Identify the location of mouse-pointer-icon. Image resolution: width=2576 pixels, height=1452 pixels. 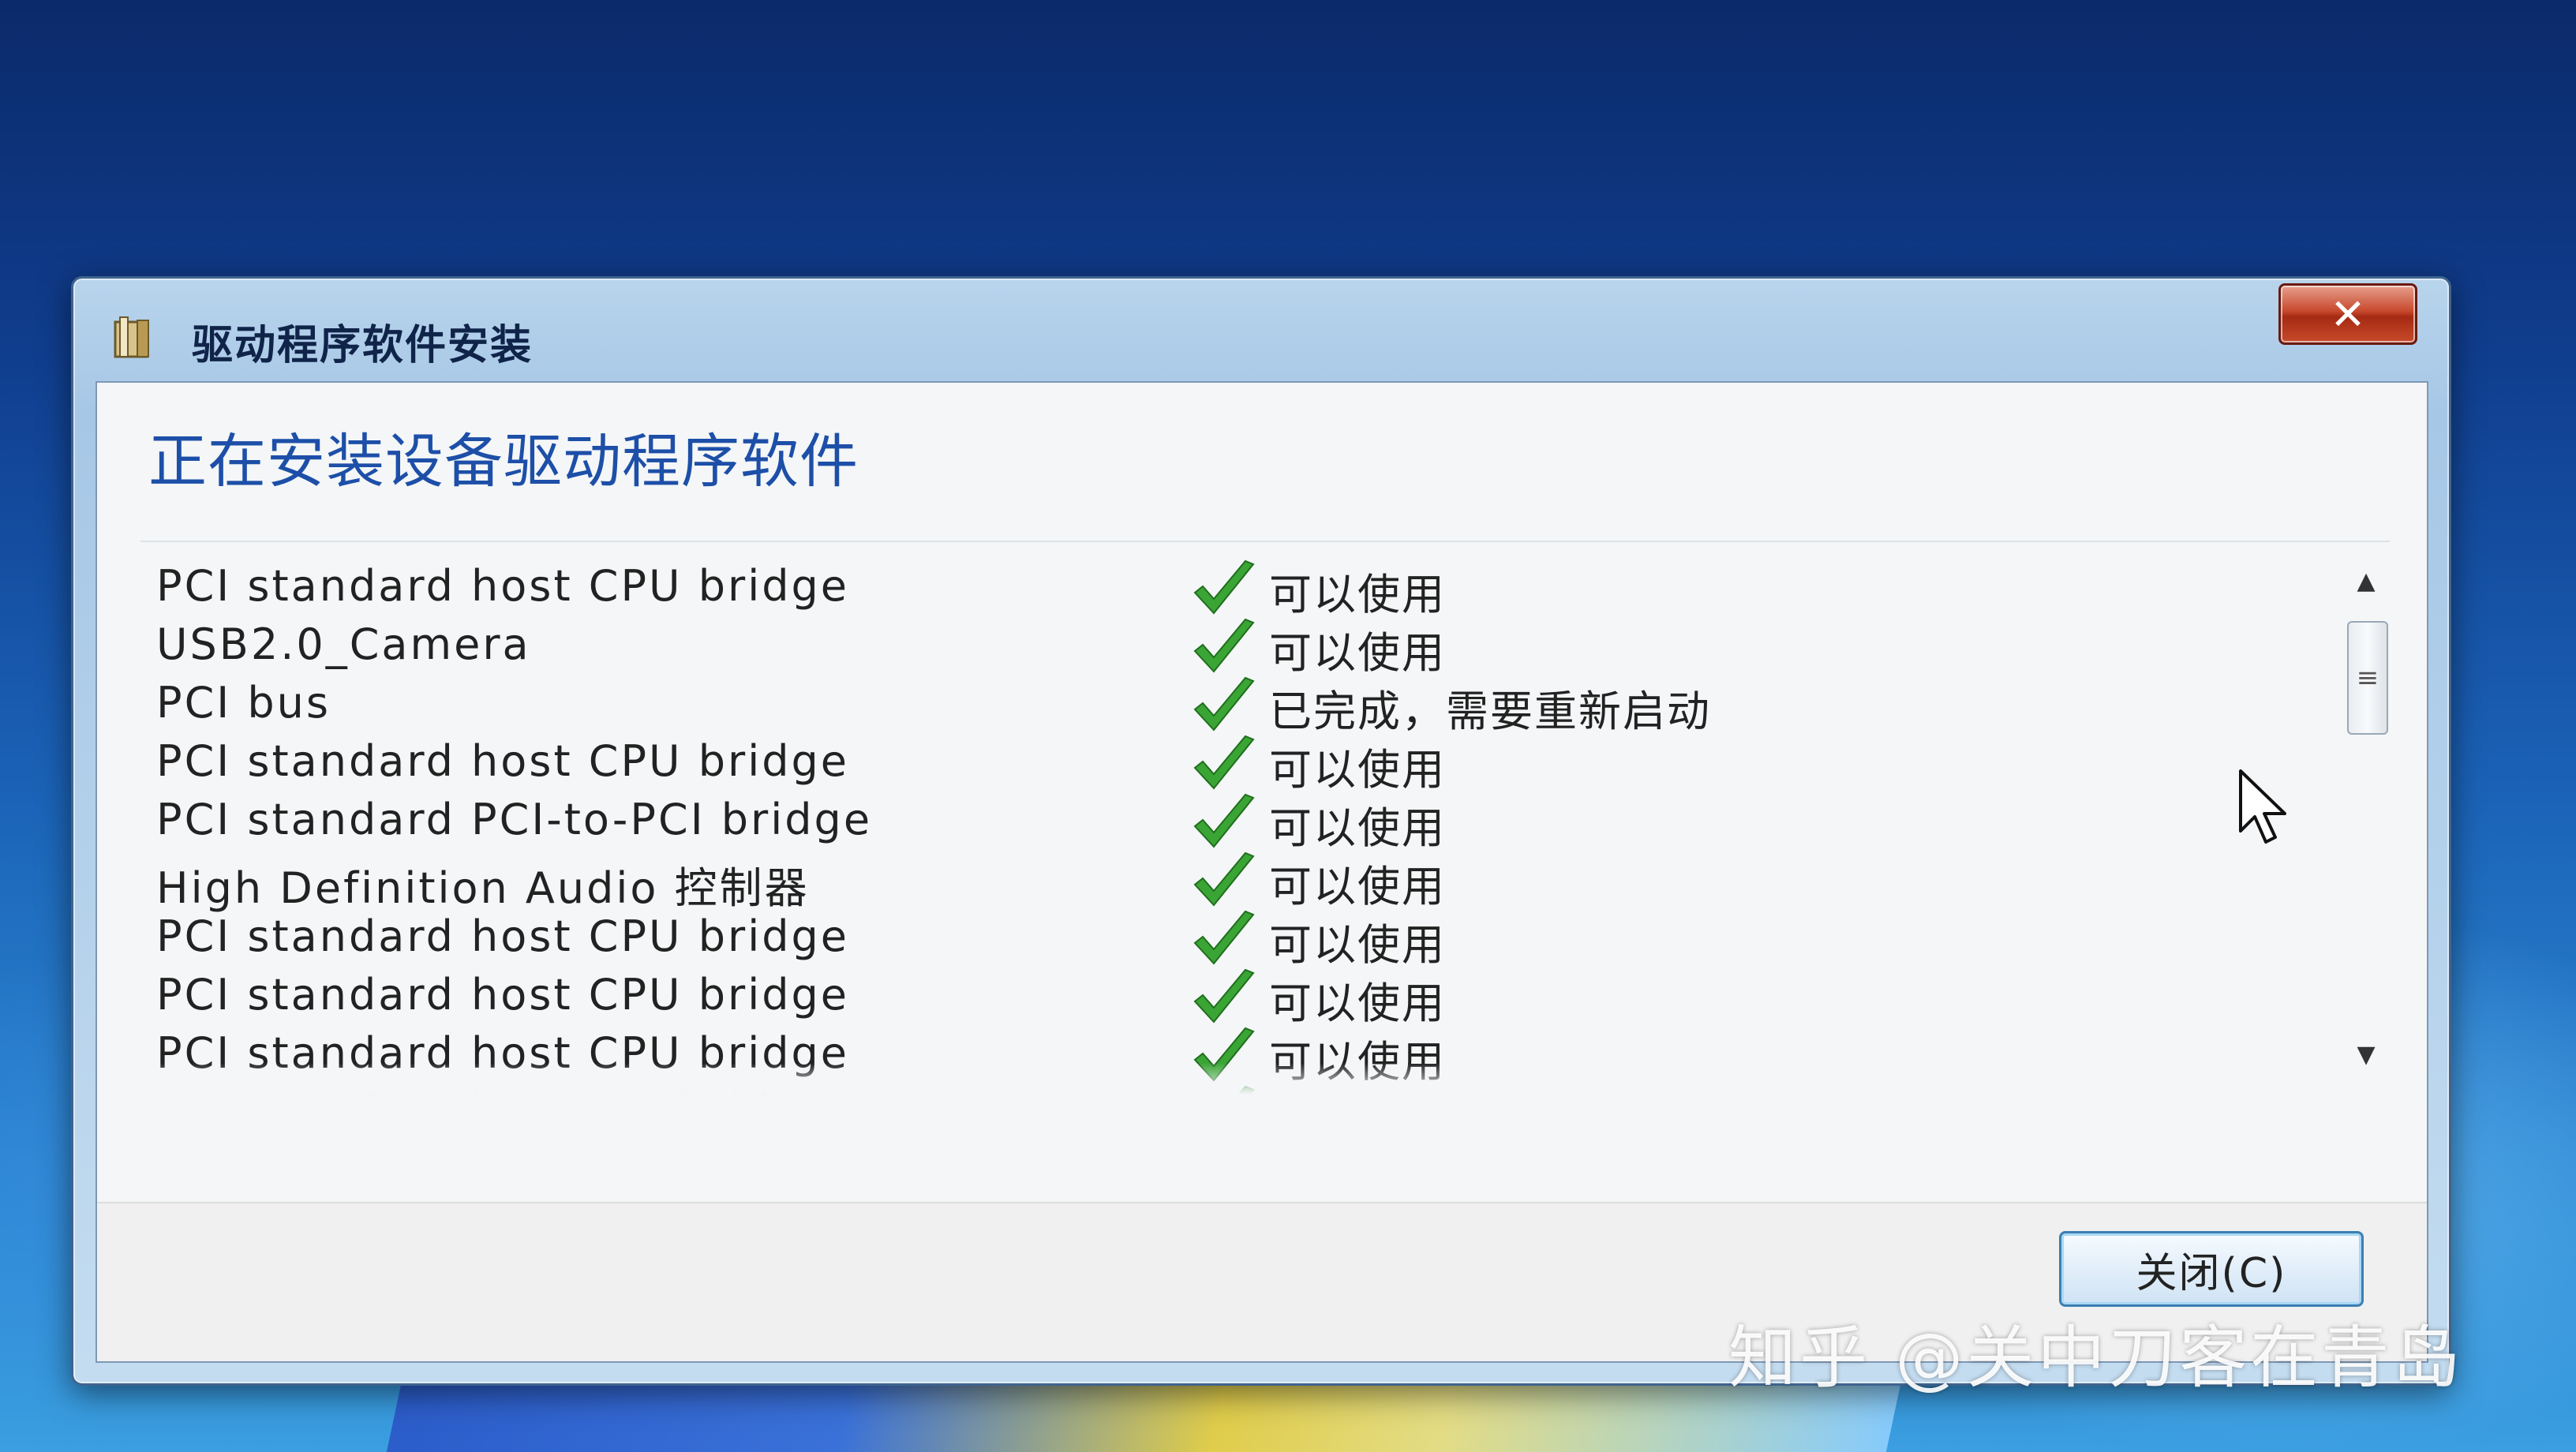
(2262, 806).